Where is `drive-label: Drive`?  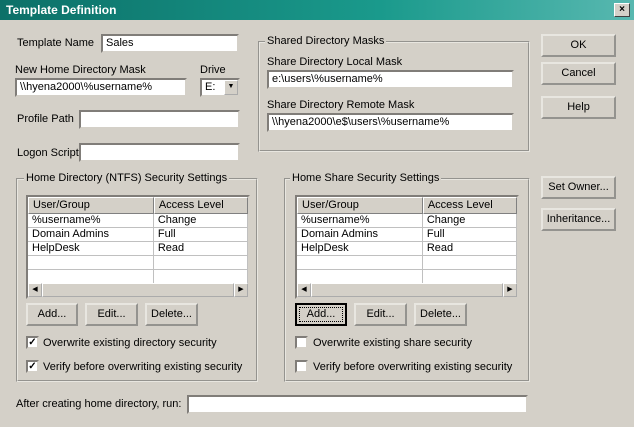
drive-label: Drive is located at coordinates (213, 70).